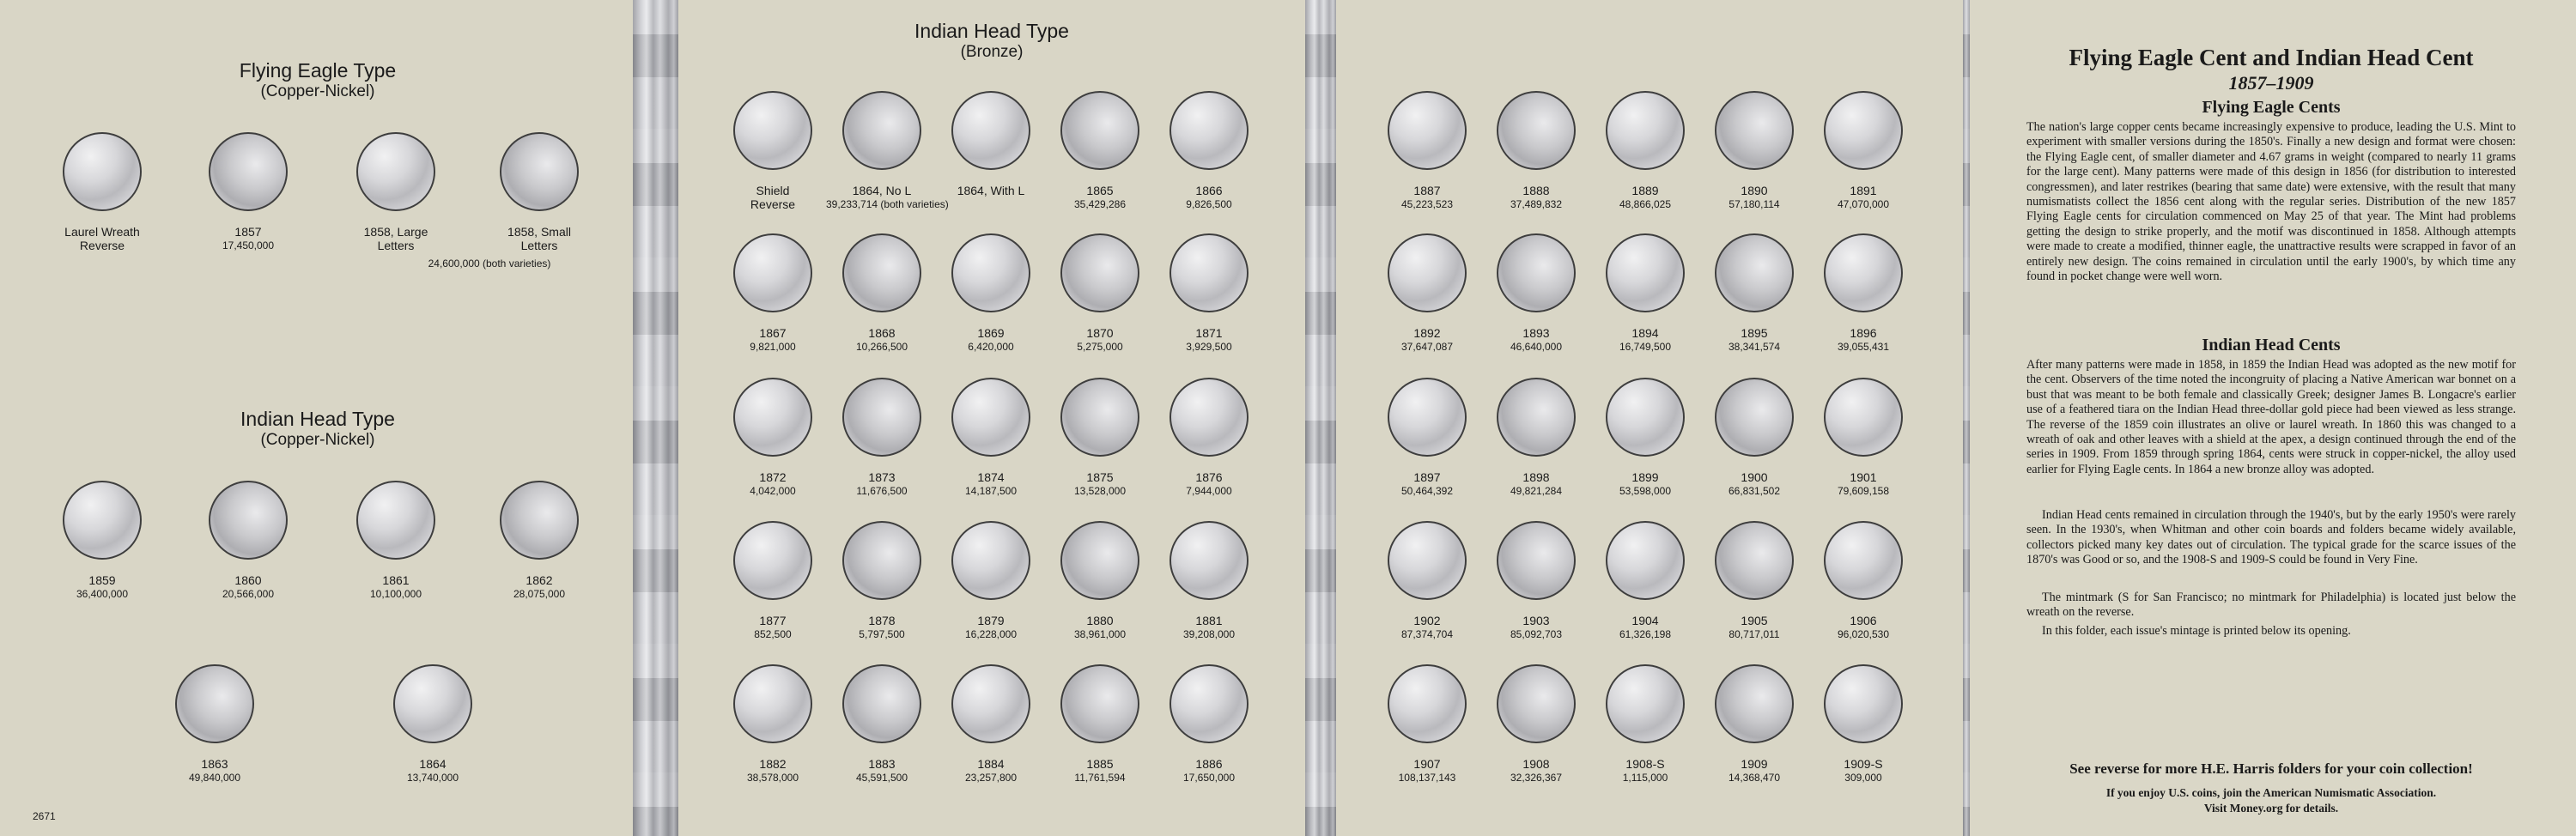  Describe the element at coordinates (1864, 483) in the screenshot. I see `coin-label: 1901 79,609,158` at that location.